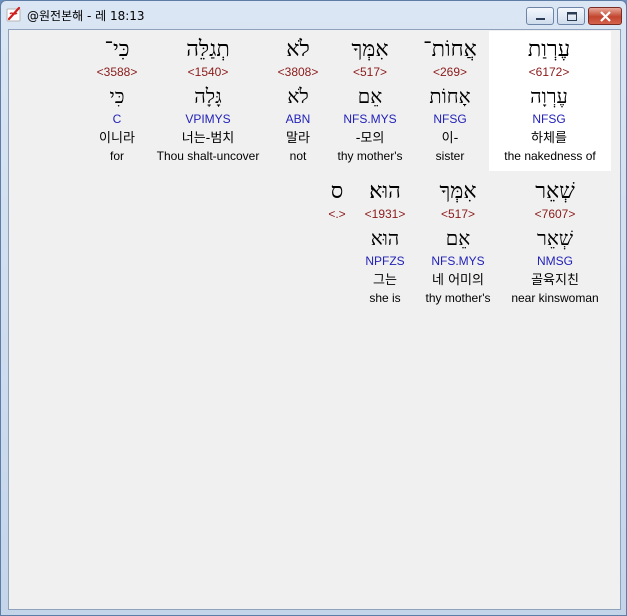 This screenshot has height=616, width=627. I want to click on hebrew-word: עֶרְוַת, so click(549, 49).